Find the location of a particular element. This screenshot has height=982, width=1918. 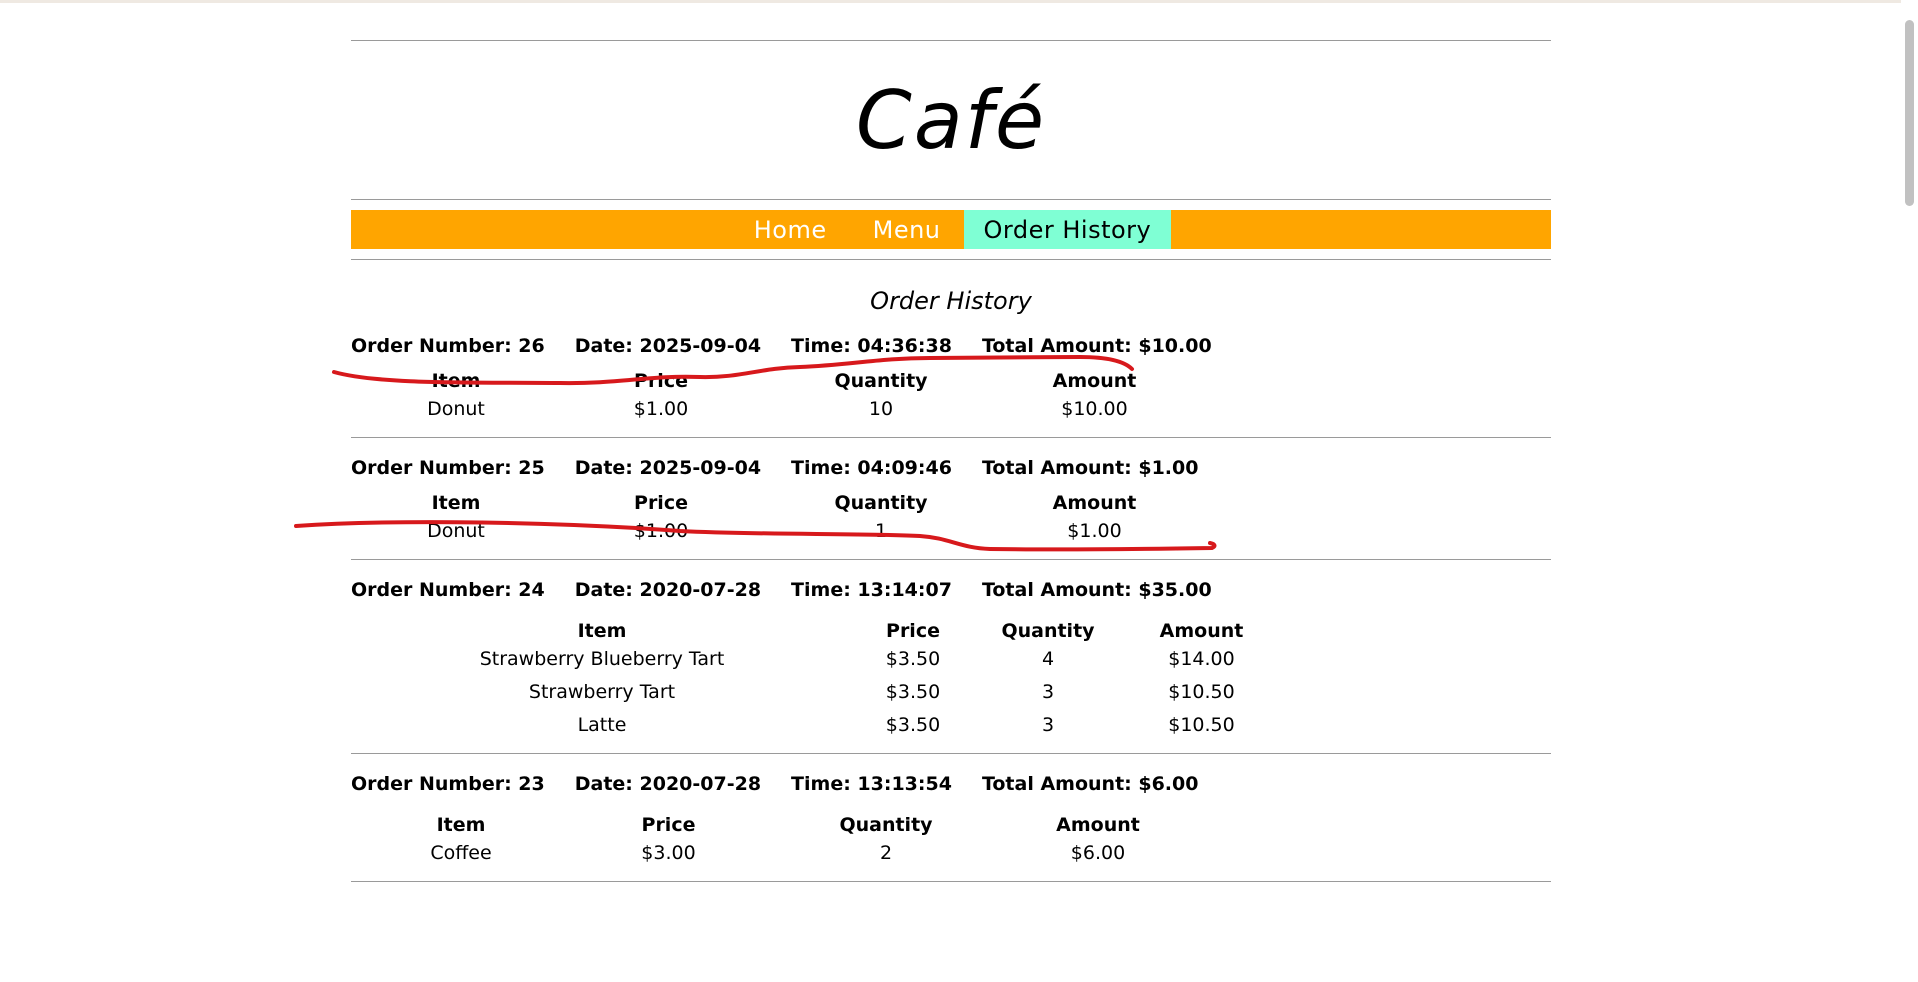

order-total: Total Amount: $6.00 is located at coordinates (1090, 784).